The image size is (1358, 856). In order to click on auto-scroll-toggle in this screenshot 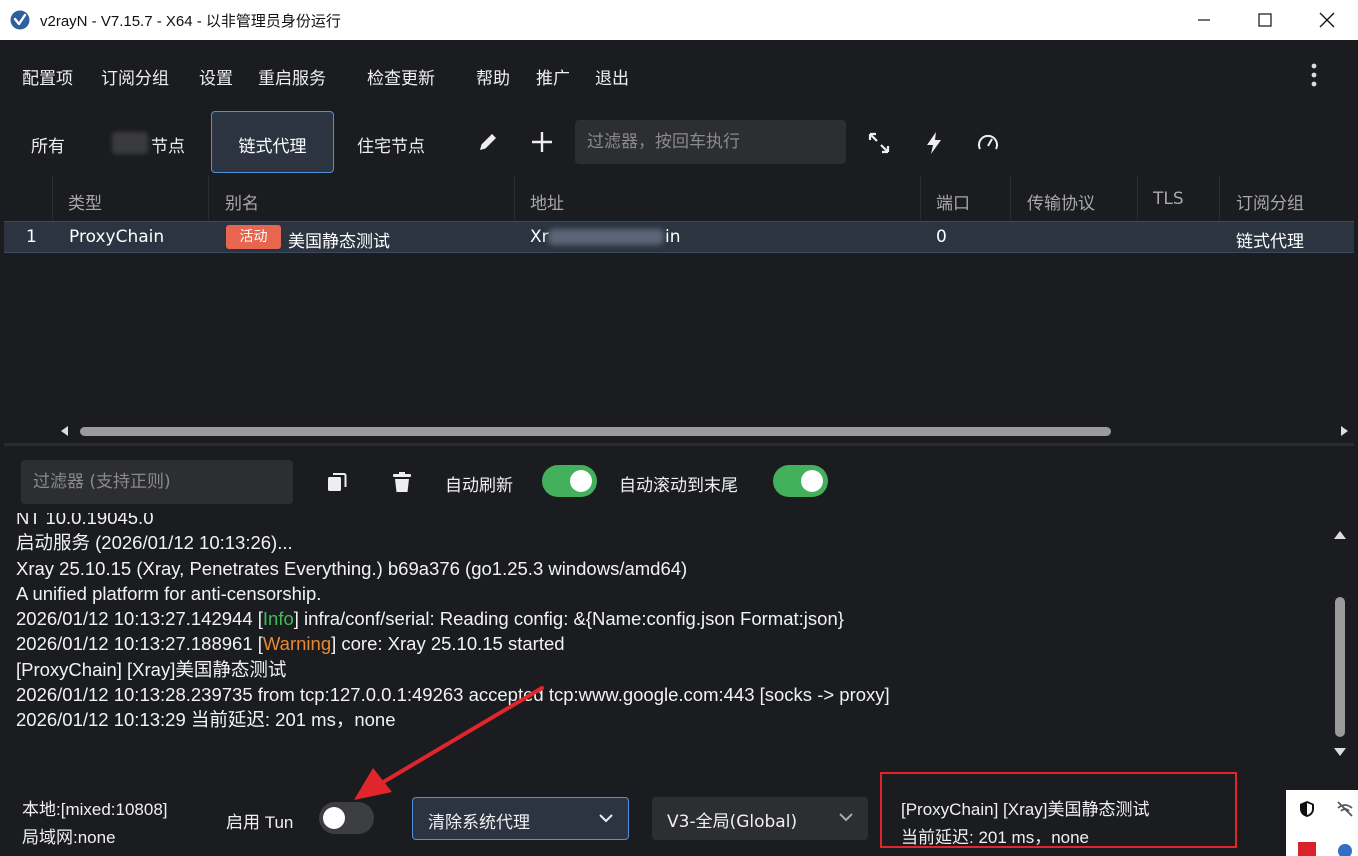, I will do `click(800, 481)`.